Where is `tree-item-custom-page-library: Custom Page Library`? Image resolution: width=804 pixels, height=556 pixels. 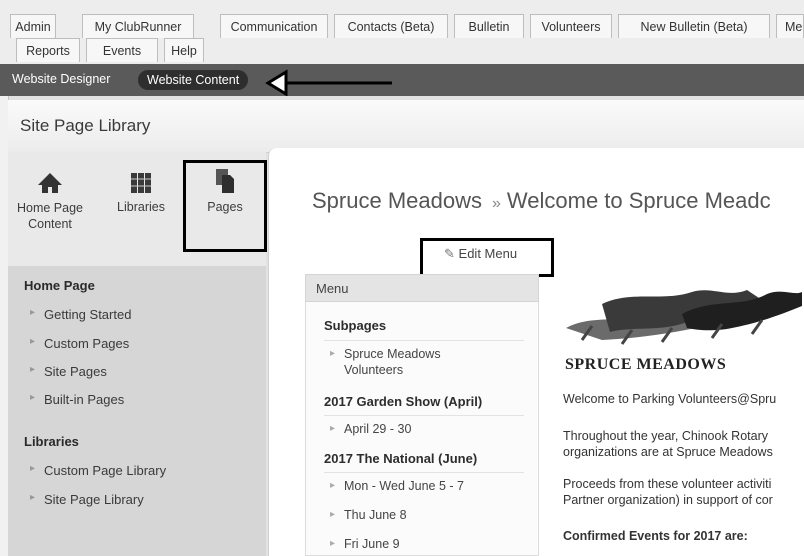
tree-item-custom-page-library: Custom Page Library is located at coordinates (98, 470).